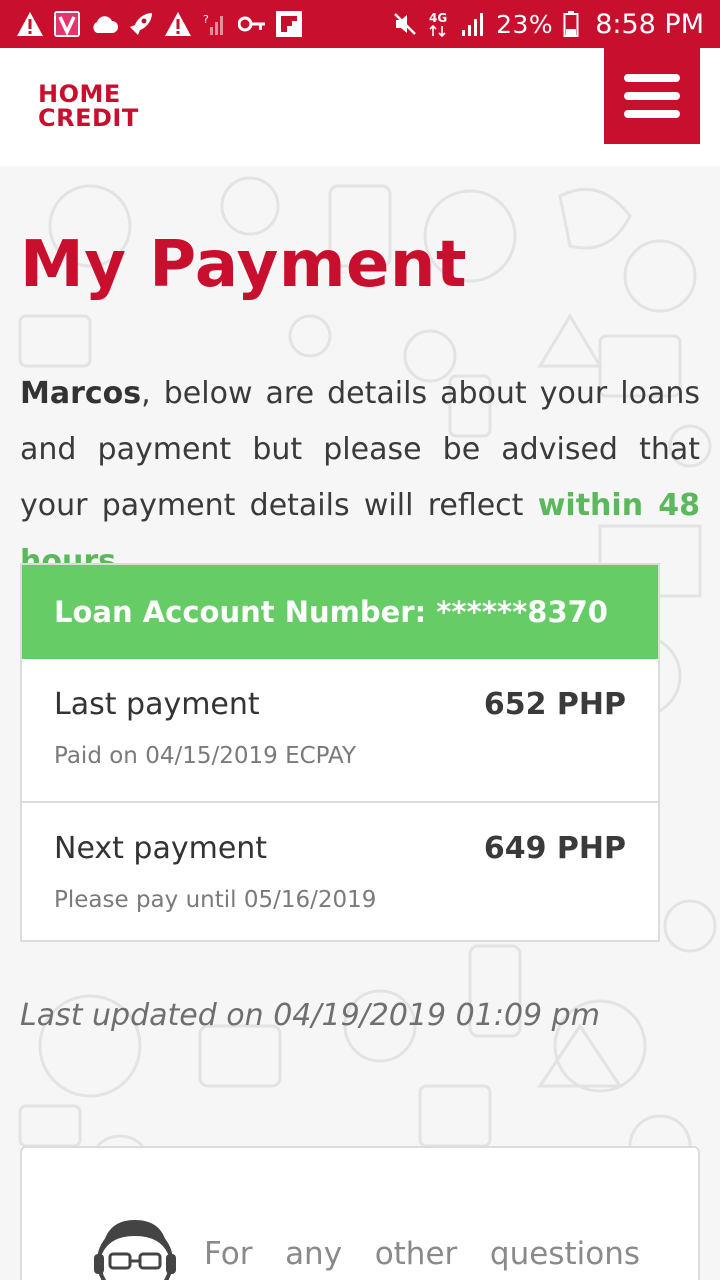  I want to click on status-time: 8:58 PM, so click(649, 24).